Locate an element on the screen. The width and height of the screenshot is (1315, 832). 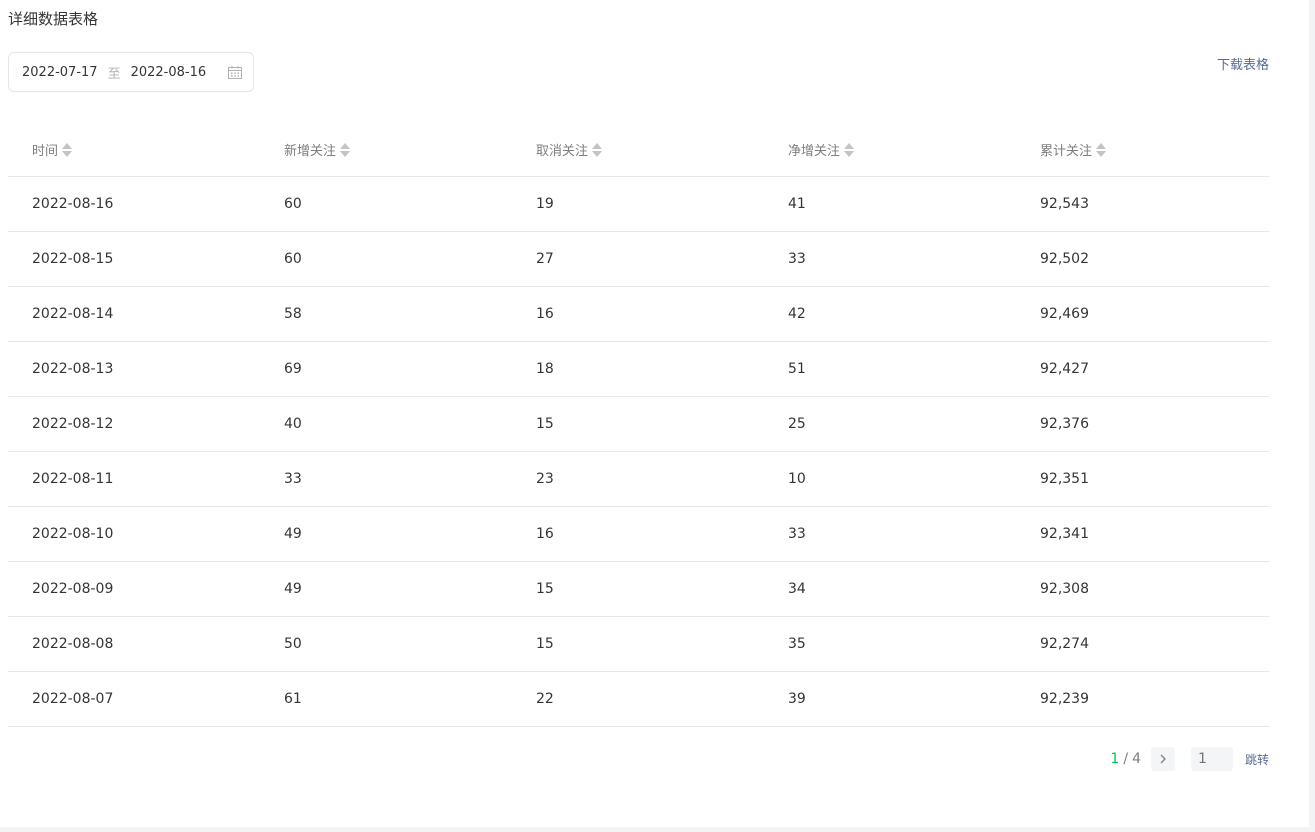
column-header-label: 新增关注 is located at coordinates (310, 152).